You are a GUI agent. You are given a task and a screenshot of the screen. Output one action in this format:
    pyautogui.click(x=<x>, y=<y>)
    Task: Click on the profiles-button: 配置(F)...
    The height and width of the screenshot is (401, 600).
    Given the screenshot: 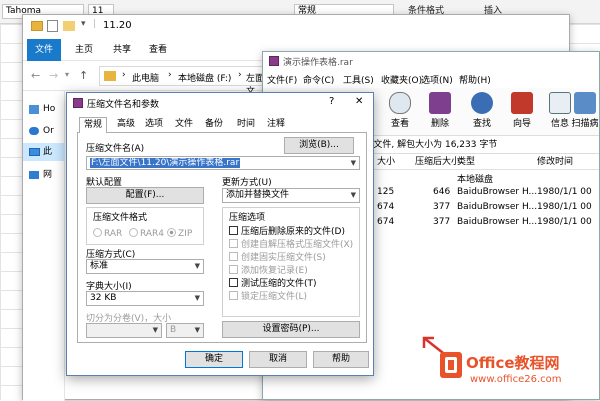 What is the action you would take?
    pyautogui.click(x=145, y=195)
    